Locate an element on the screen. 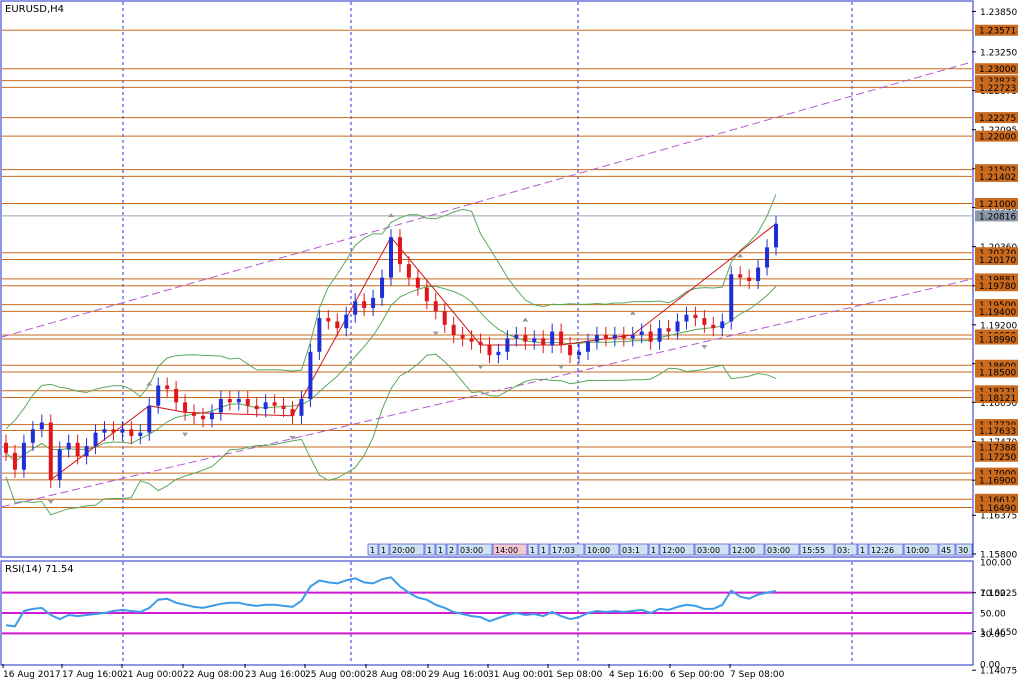  rsi-tick-label: 0.00 is located at coordinates (990, 666).